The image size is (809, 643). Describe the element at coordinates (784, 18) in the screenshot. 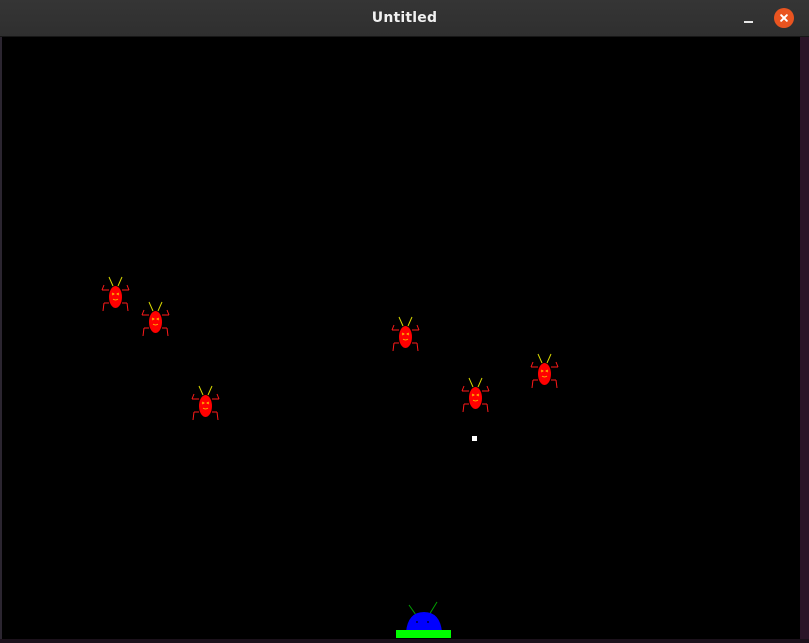

I see `close-button` at that location.